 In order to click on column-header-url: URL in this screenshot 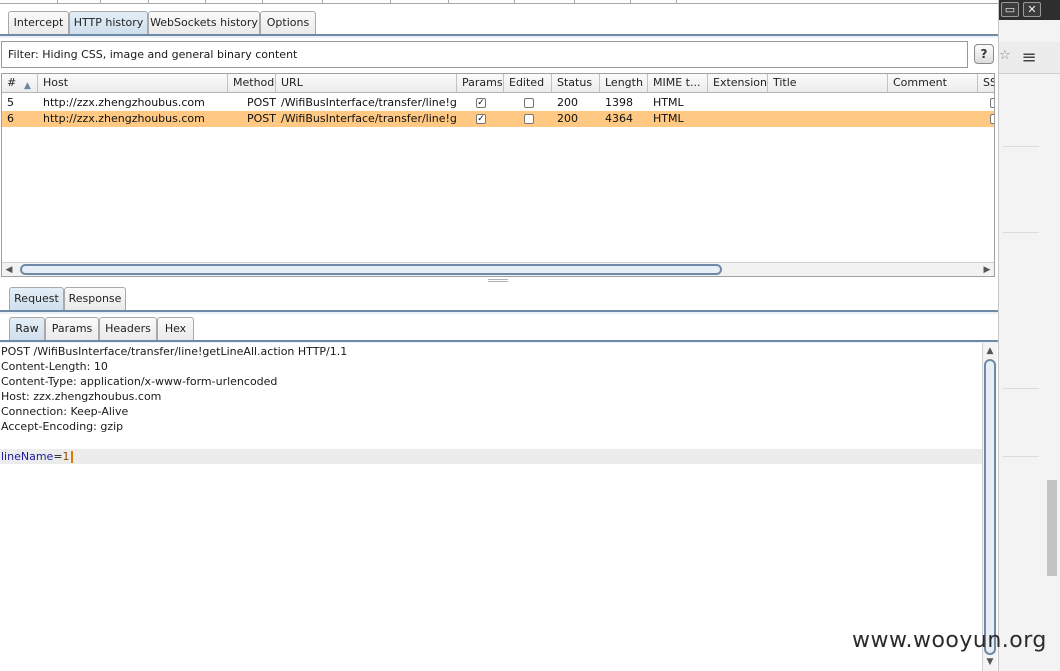, I will do `click(366, 83)`.